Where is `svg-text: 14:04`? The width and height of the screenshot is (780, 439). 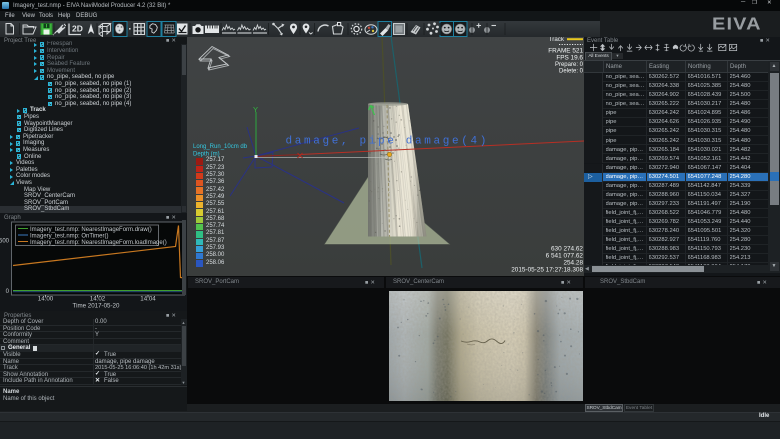
svg-text: 14:04 is located at coordinates (148, 299).